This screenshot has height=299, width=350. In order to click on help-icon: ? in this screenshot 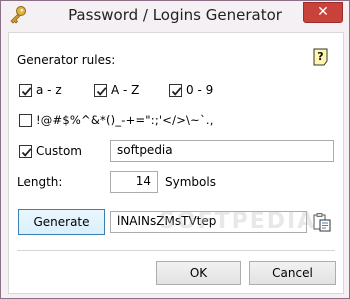, I will do `click(320, 57)`.